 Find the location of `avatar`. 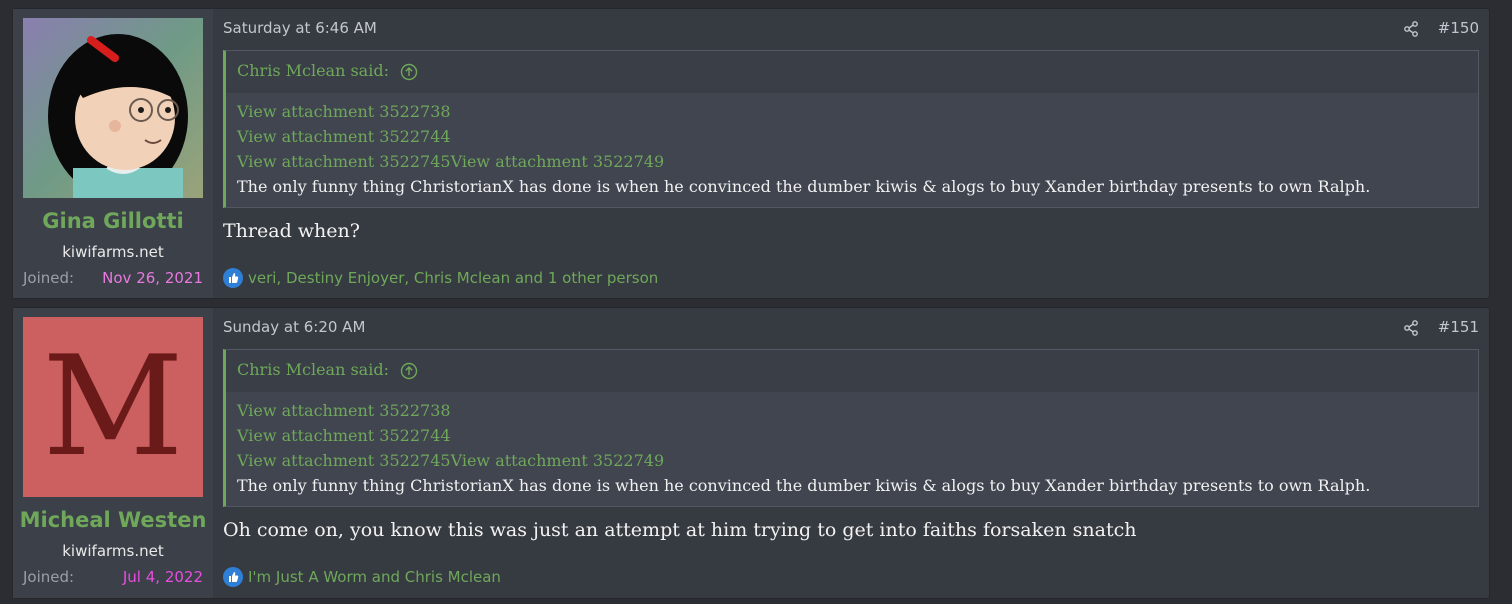

avatar is located at coordinates (113, 108).